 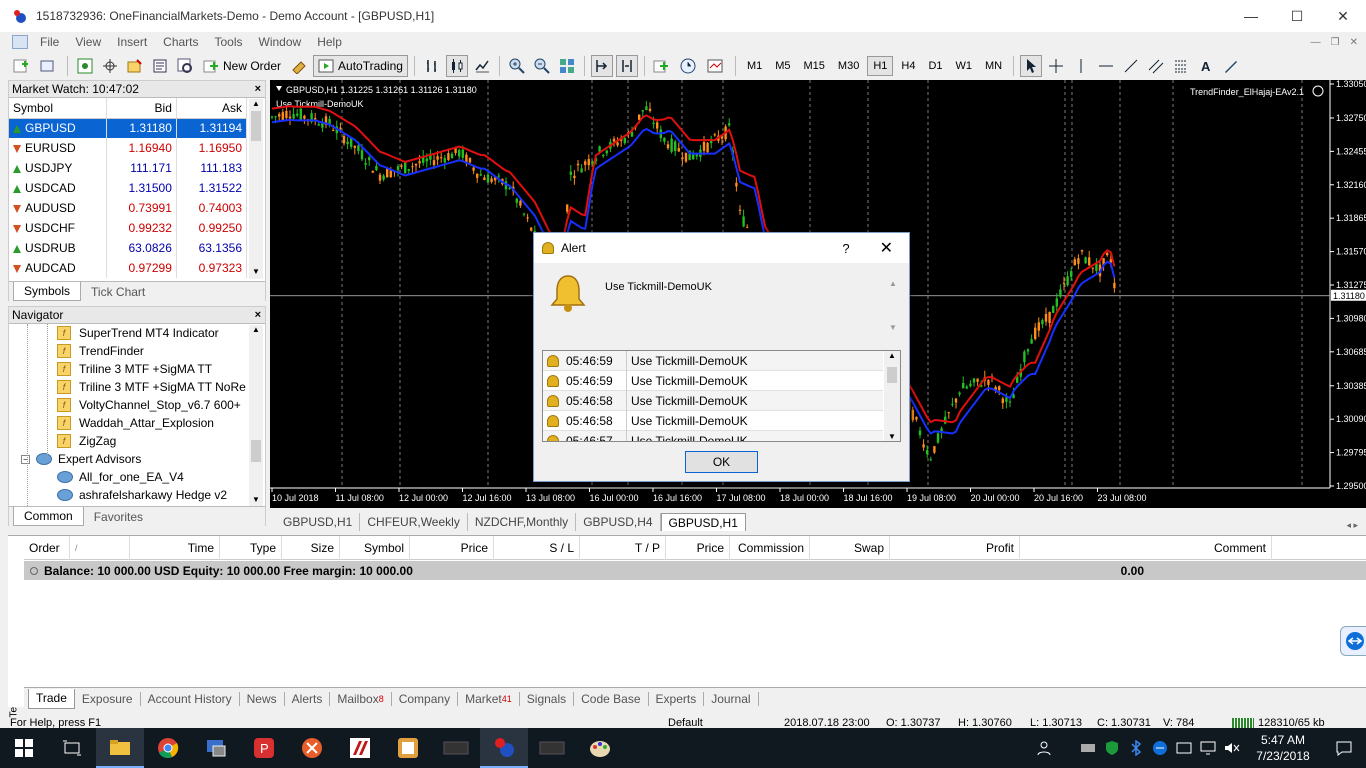 I want to click on timeframe-h1: H1, so click(x=880, y=66).